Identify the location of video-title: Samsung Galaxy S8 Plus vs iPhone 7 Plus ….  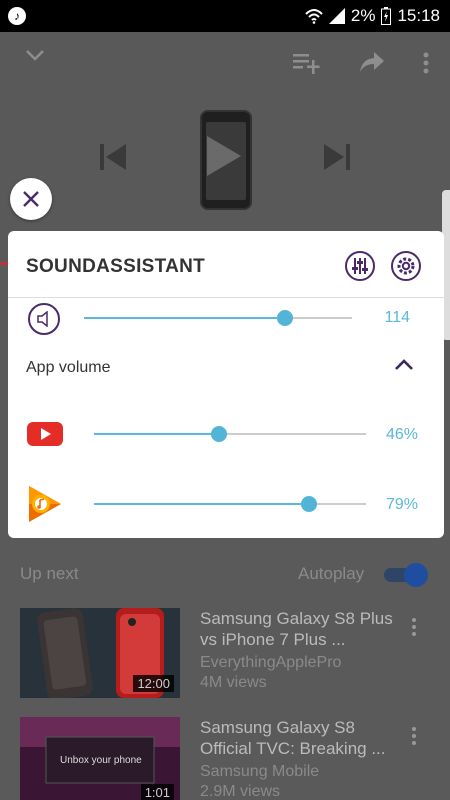
(300, 629).